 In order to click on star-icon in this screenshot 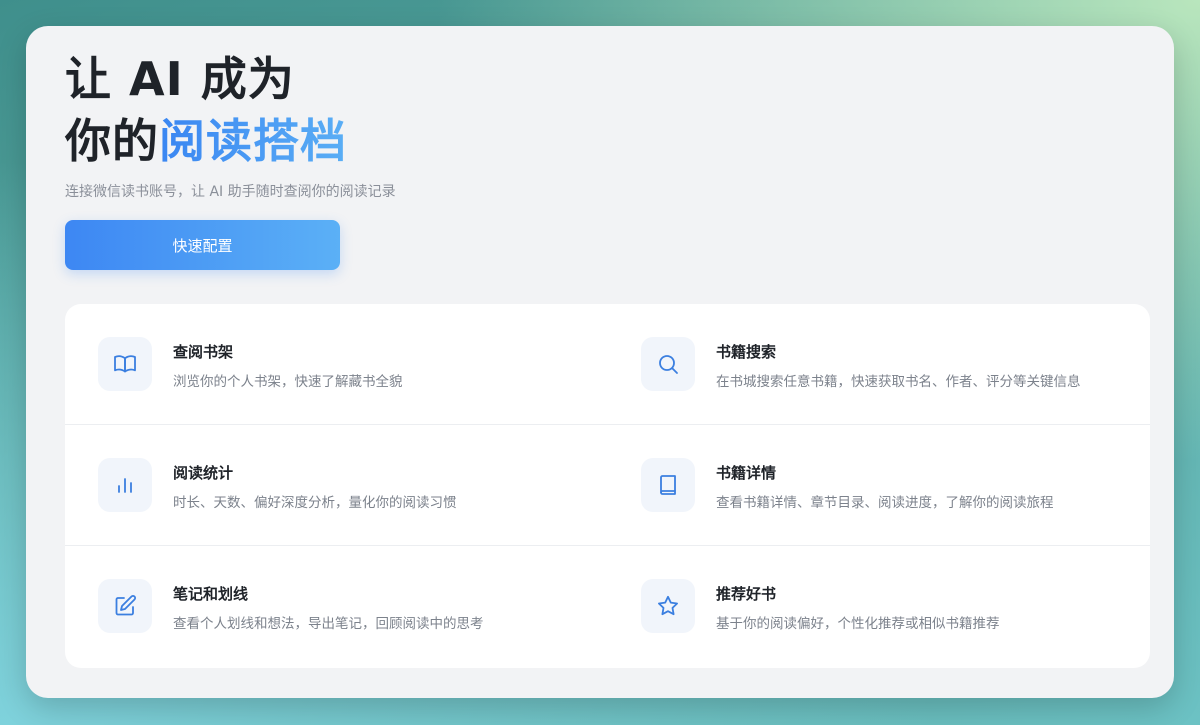, I will do `click(668, 606)`.